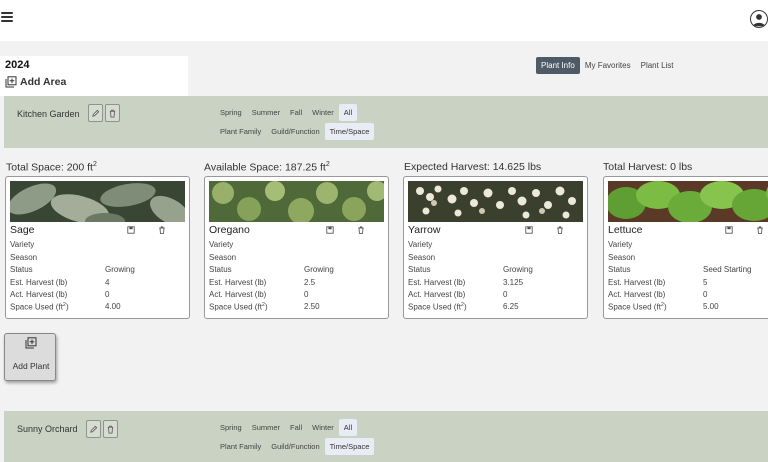 The width and height of the screenshot is (768, 462). I want to click on view-tabs: Plant Info My Favorites Plant List, so click(607, 65).